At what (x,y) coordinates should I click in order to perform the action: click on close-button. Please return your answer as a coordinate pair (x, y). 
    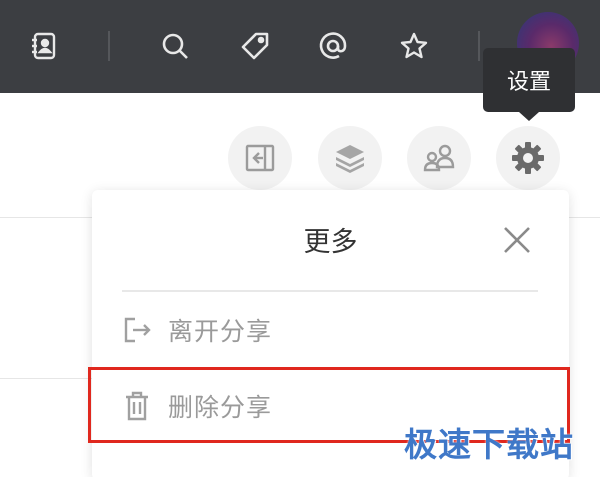
    Looking at the image, I should click on (517, 240).